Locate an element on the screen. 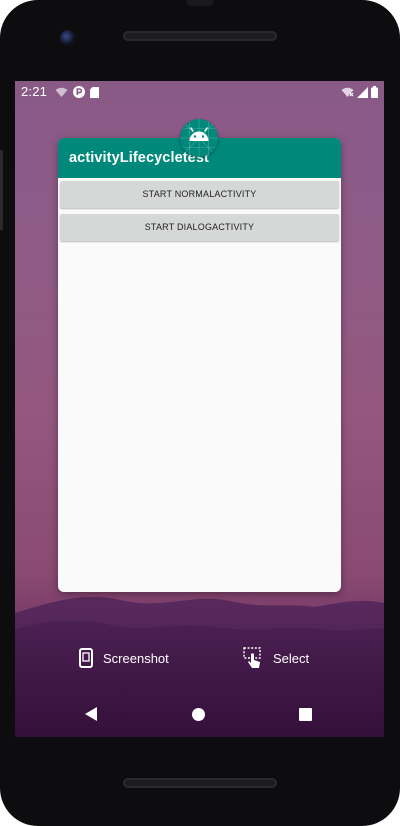 The height and width of the screenshot is (826, 400). front-camera is located at coordinates (68, 38).